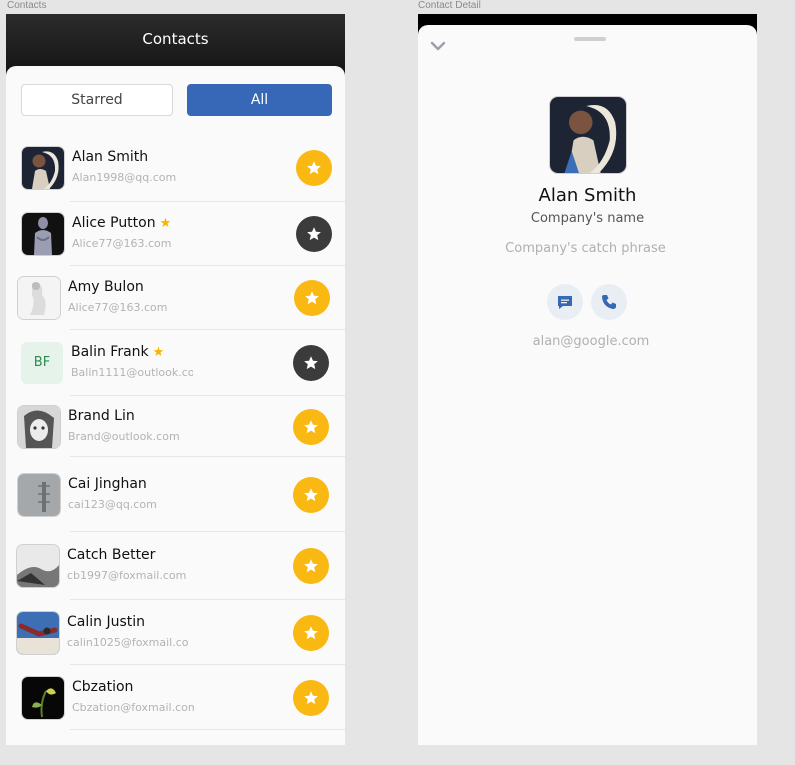 Image resolution: width=795 pixels, height=765 pixels. Describe the element at coordinates (124, 177) in the screenshot. I see `contact-email: Alan1998@qq.com` at that location.